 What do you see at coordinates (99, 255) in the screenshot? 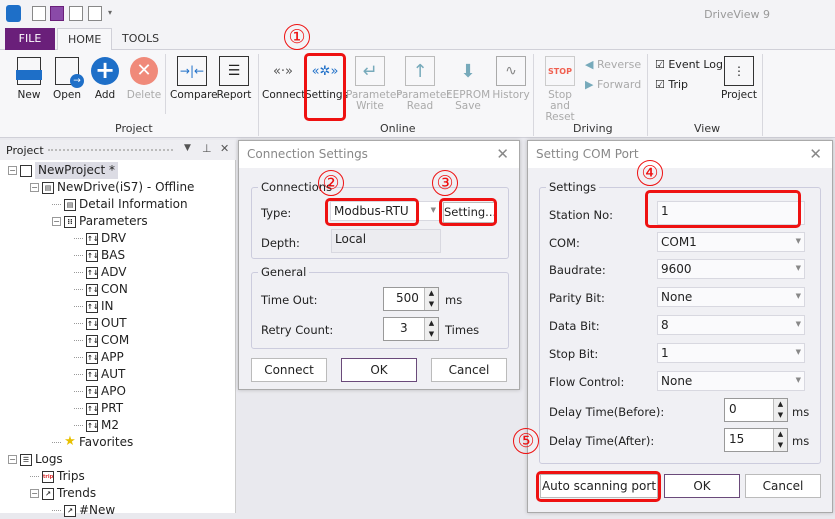
I see `tree-item: ↑↓ BAS` at bounding box center [99, 255].